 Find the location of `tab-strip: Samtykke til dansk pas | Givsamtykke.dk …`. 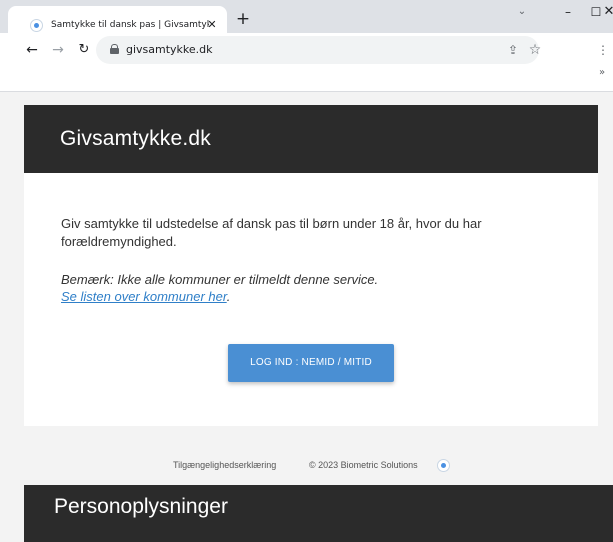

tab-strip: Samtykke til dansk pas | Givsamtykke.dk … is located at coordinates (306, 16).